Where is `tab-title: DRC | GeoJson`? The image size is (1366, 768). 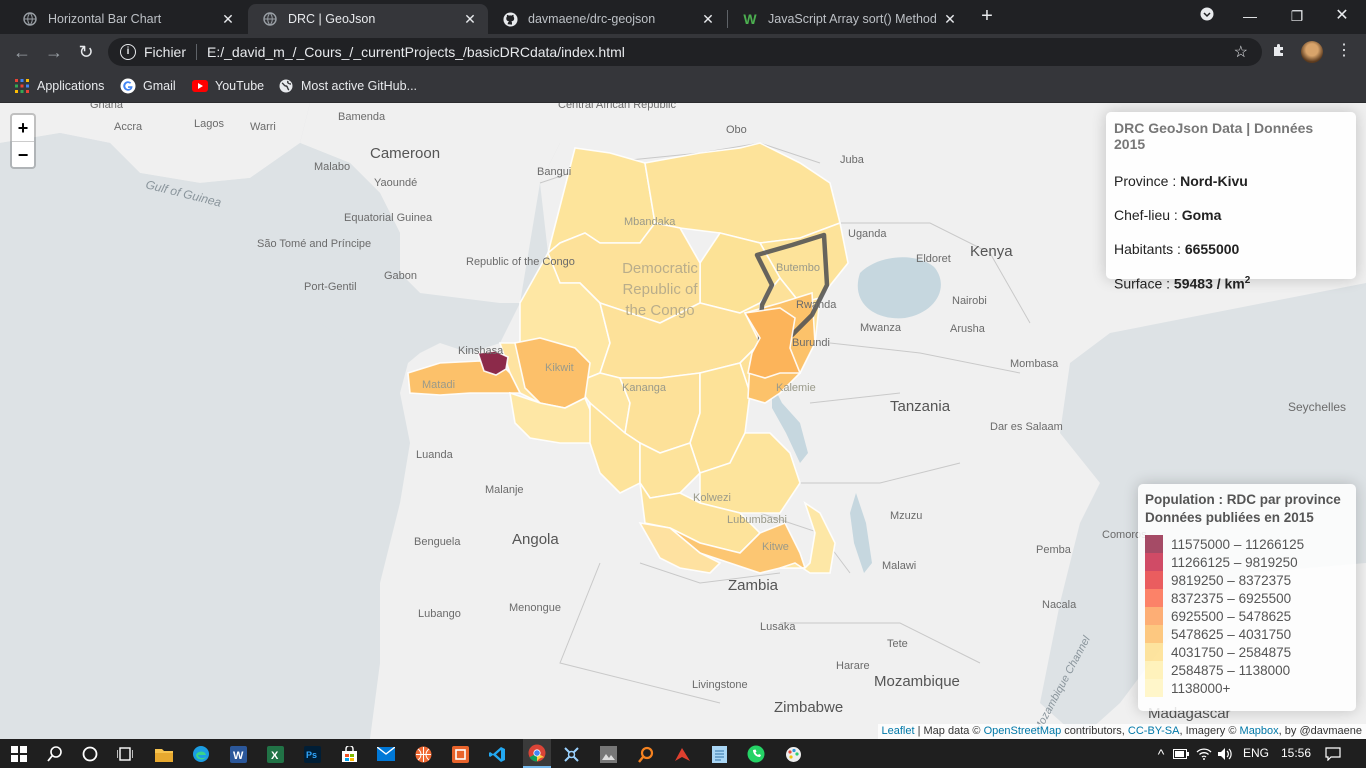
tab-title: DRC | GeoJson is located at coordinates (332, 19).